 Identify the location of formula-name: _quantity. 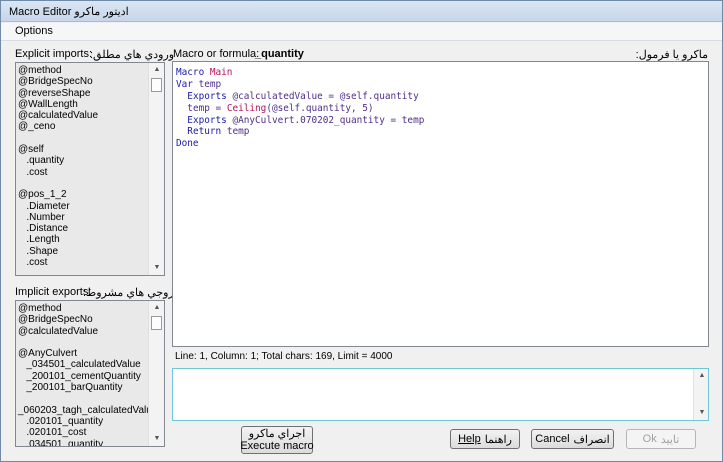
(279, 54).